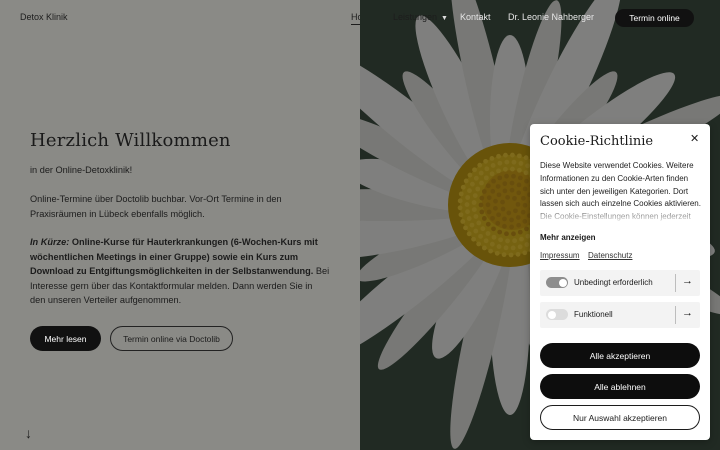 The image size is (720, 450). What do you see at coordinates (444, 18) in the screenshot?
I see `chevron-down-icon: ▼` at bounding box center [444, 18].